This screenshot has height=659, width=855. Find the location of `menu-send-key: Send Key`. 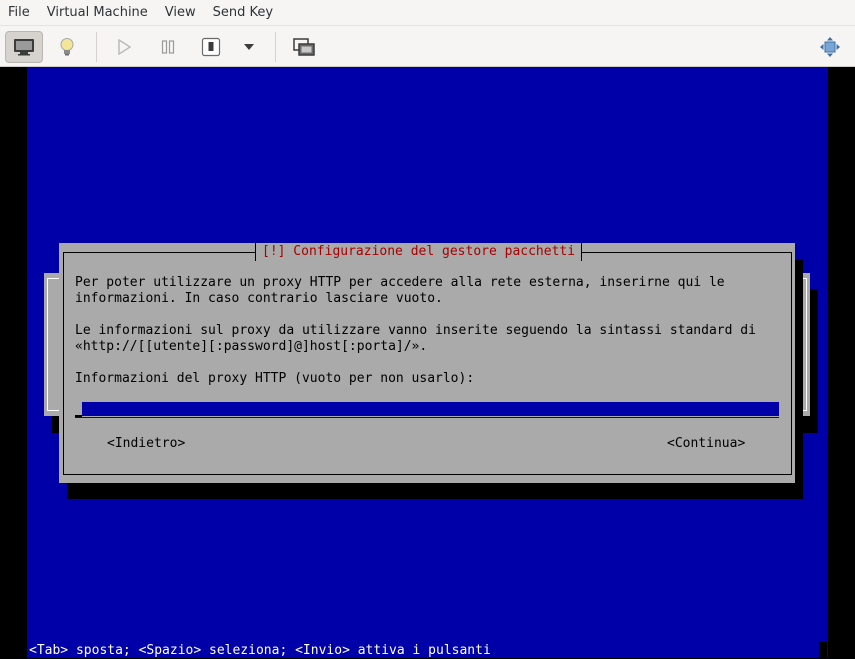

menu-send-key: Send Key is located at coordinates (243, 12).